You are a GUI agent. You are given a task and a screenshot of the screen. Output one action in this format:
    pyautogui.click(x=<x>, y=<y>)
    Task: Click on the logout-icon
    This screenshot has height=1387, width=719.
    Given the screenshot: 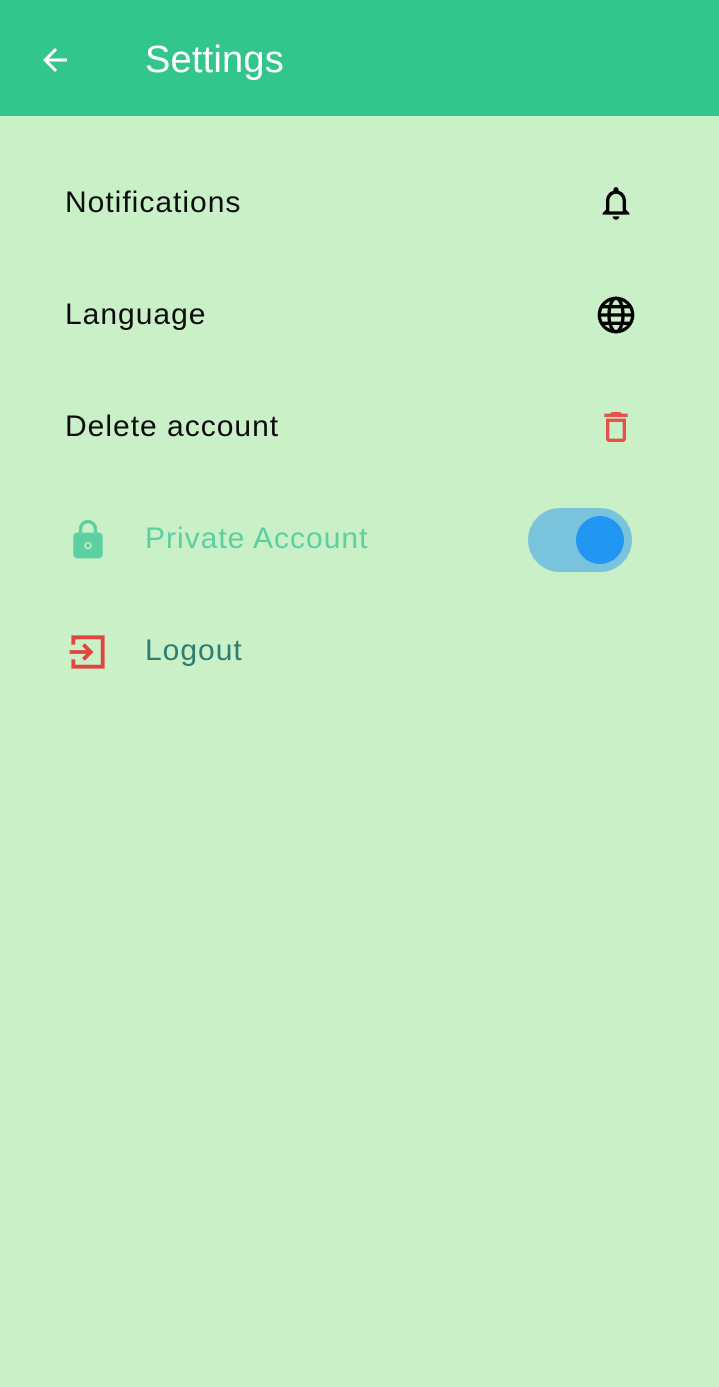 What is the action you would take?
    pyautogui.click(x=88, y=652)
    